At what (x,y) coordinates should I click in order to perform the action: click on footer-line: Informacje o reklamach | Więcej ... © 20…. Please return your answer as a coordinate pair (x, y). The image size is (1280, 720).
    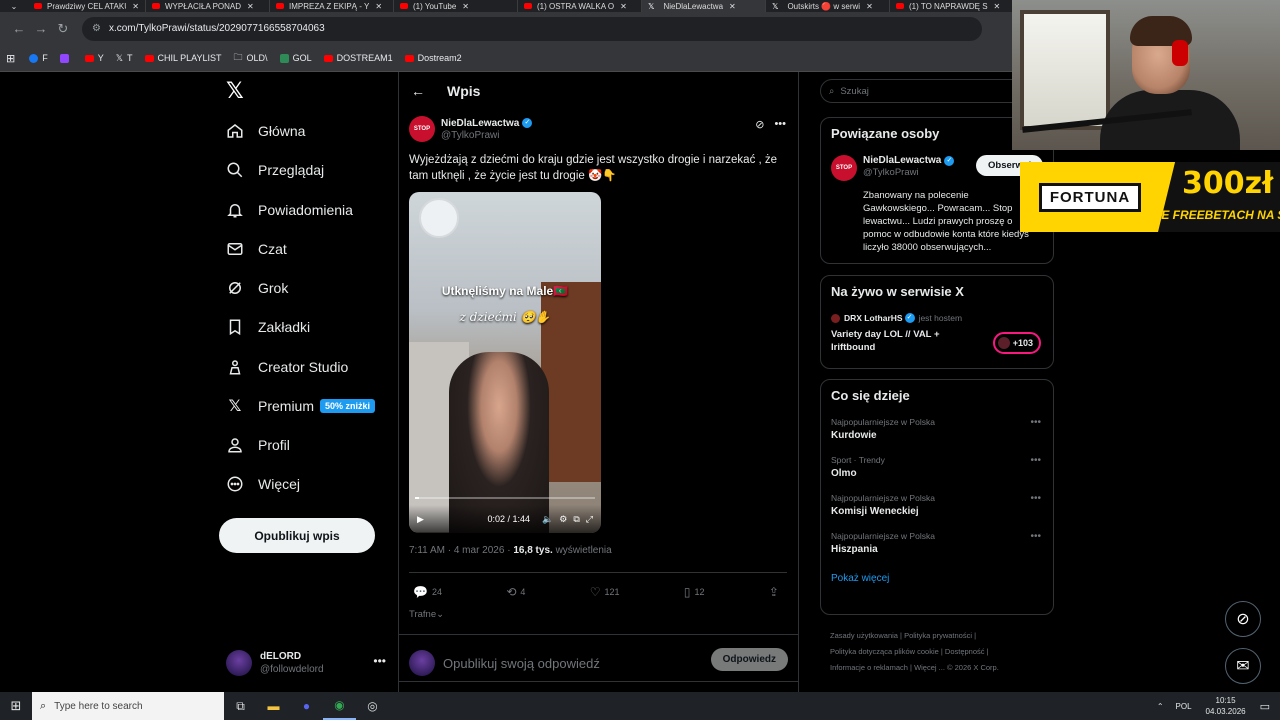
    Looking at the image, I should click on (935, 668).